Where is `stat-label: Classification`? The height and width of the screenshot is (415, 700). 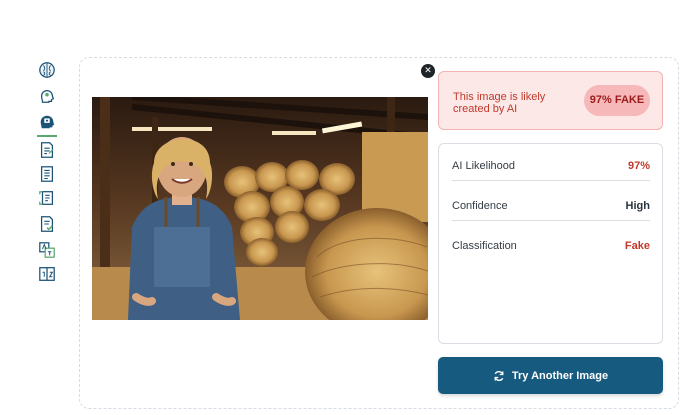
stat-label: Classification is located at coordinates (484, 246).